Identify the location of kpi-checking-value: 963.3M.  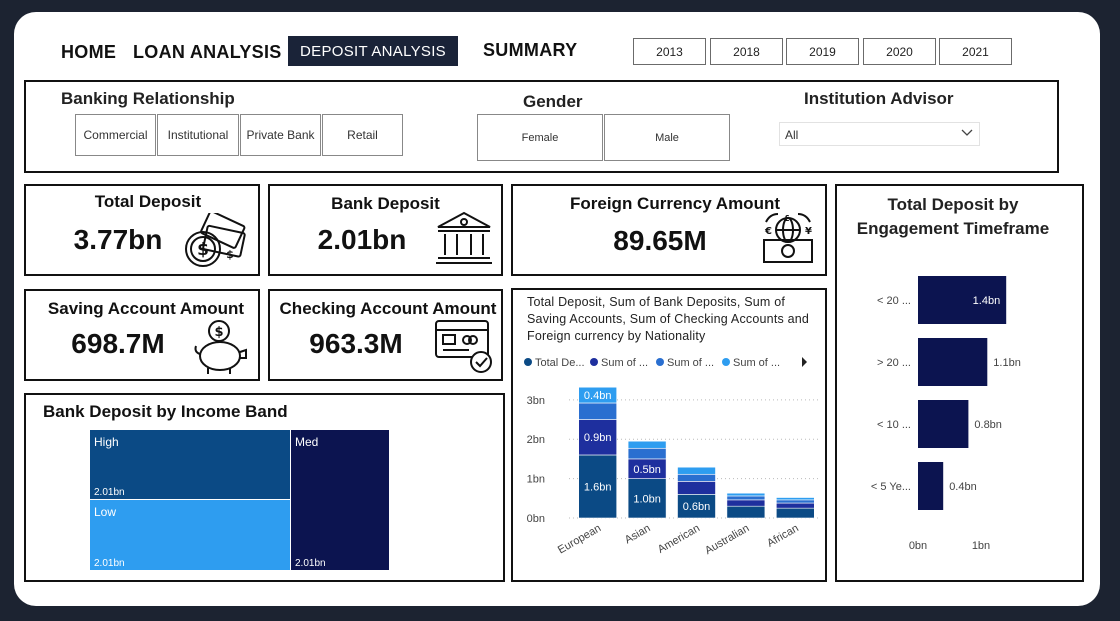
(356, 343).